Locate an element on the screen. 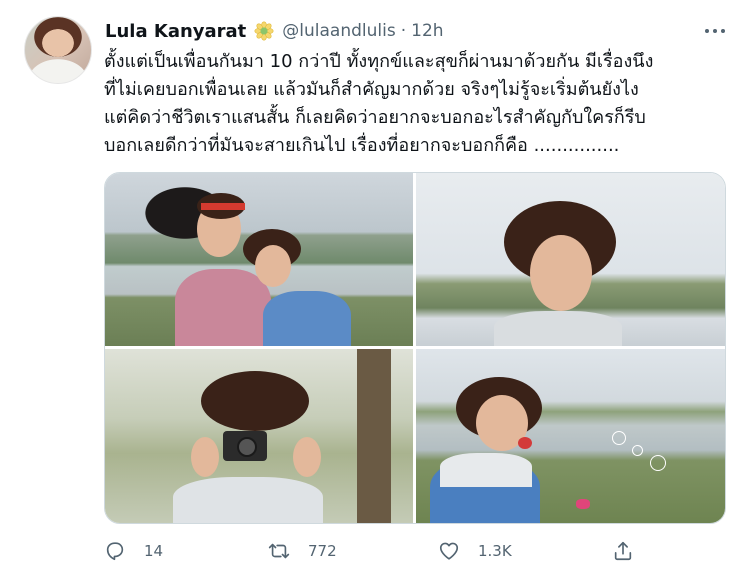 This screenshot has height=575, width=749. display-name: Lula Kanyarat is located at coordinates (175, 31).